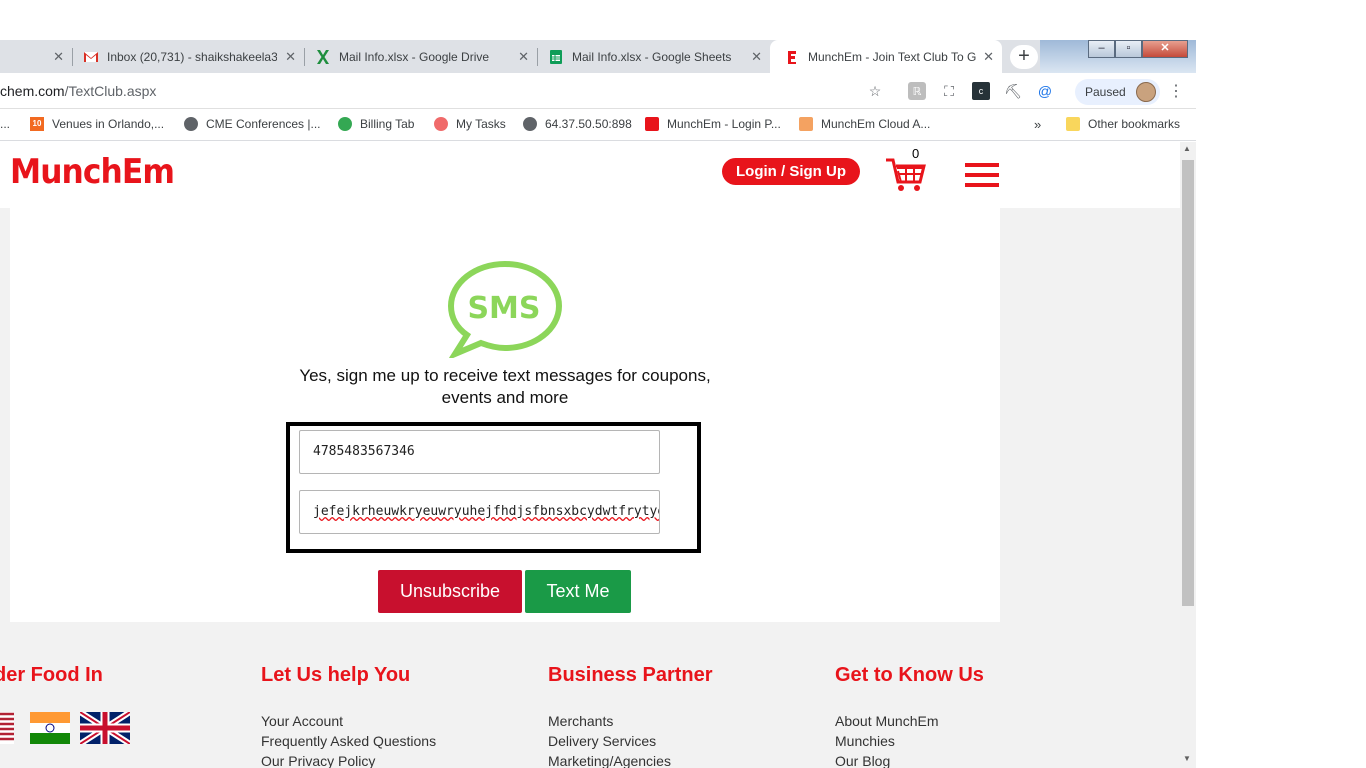  I want to click on minimize-icon: –, so click(1101, 49).